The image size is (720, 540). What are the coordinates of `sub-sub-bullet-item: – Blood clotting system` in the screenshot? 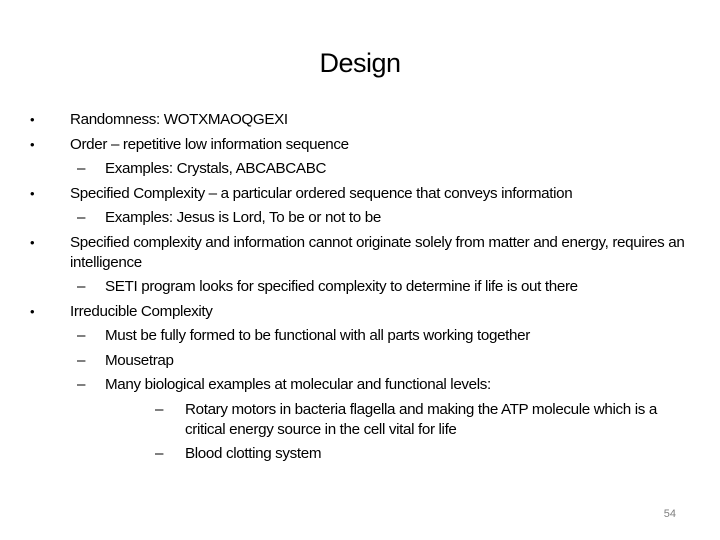 It's located at (365, 454).